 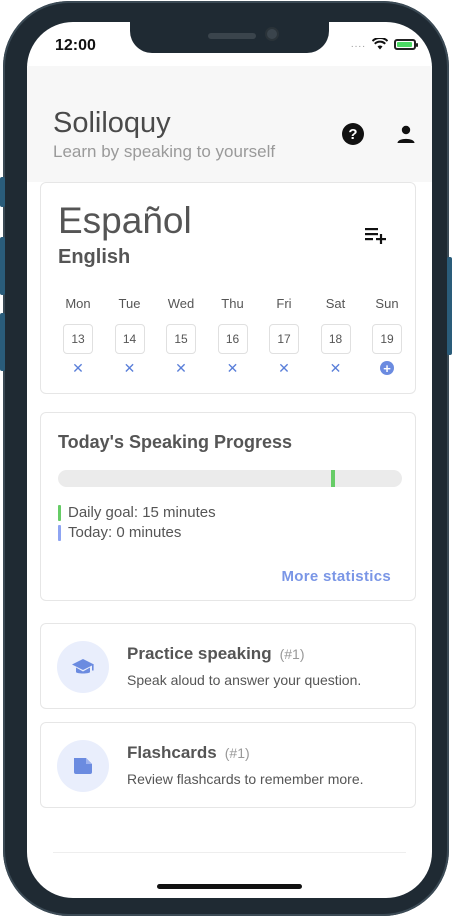 I want to click on side-button-volume-up, so click(x=2, y=266).